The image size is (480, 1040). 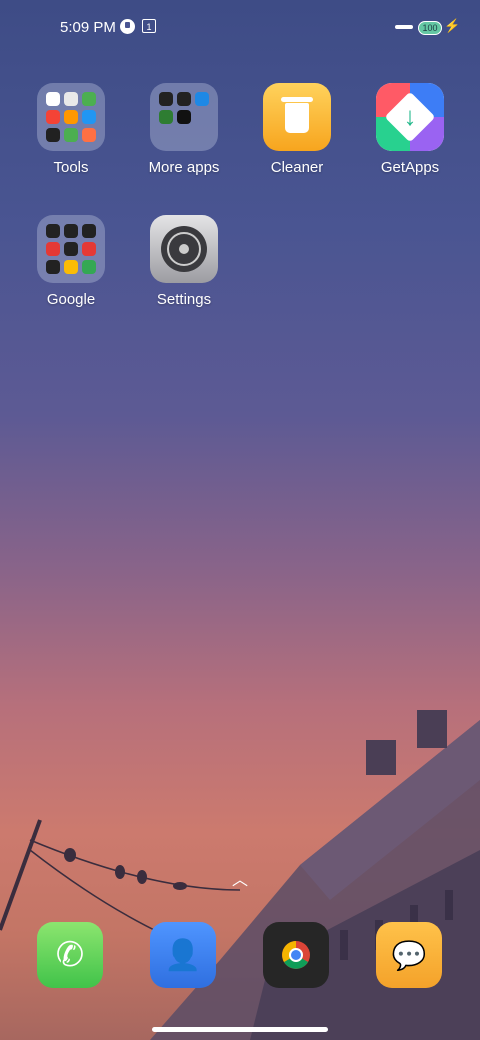 What do you see at coordinates (184, 249) in the screenshot?
I see `settings-icon` at bounding box center [184, 249].